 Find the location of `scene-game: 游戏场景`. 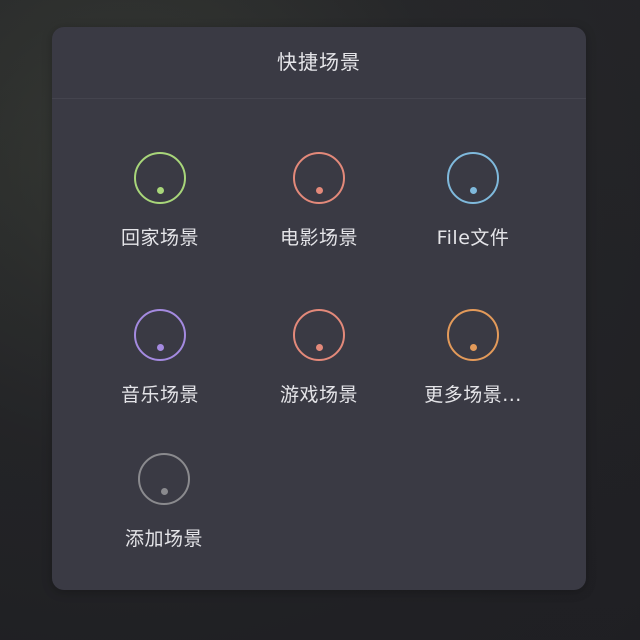

scene-game: 游戏场景 is located at coordinates (319, 358).